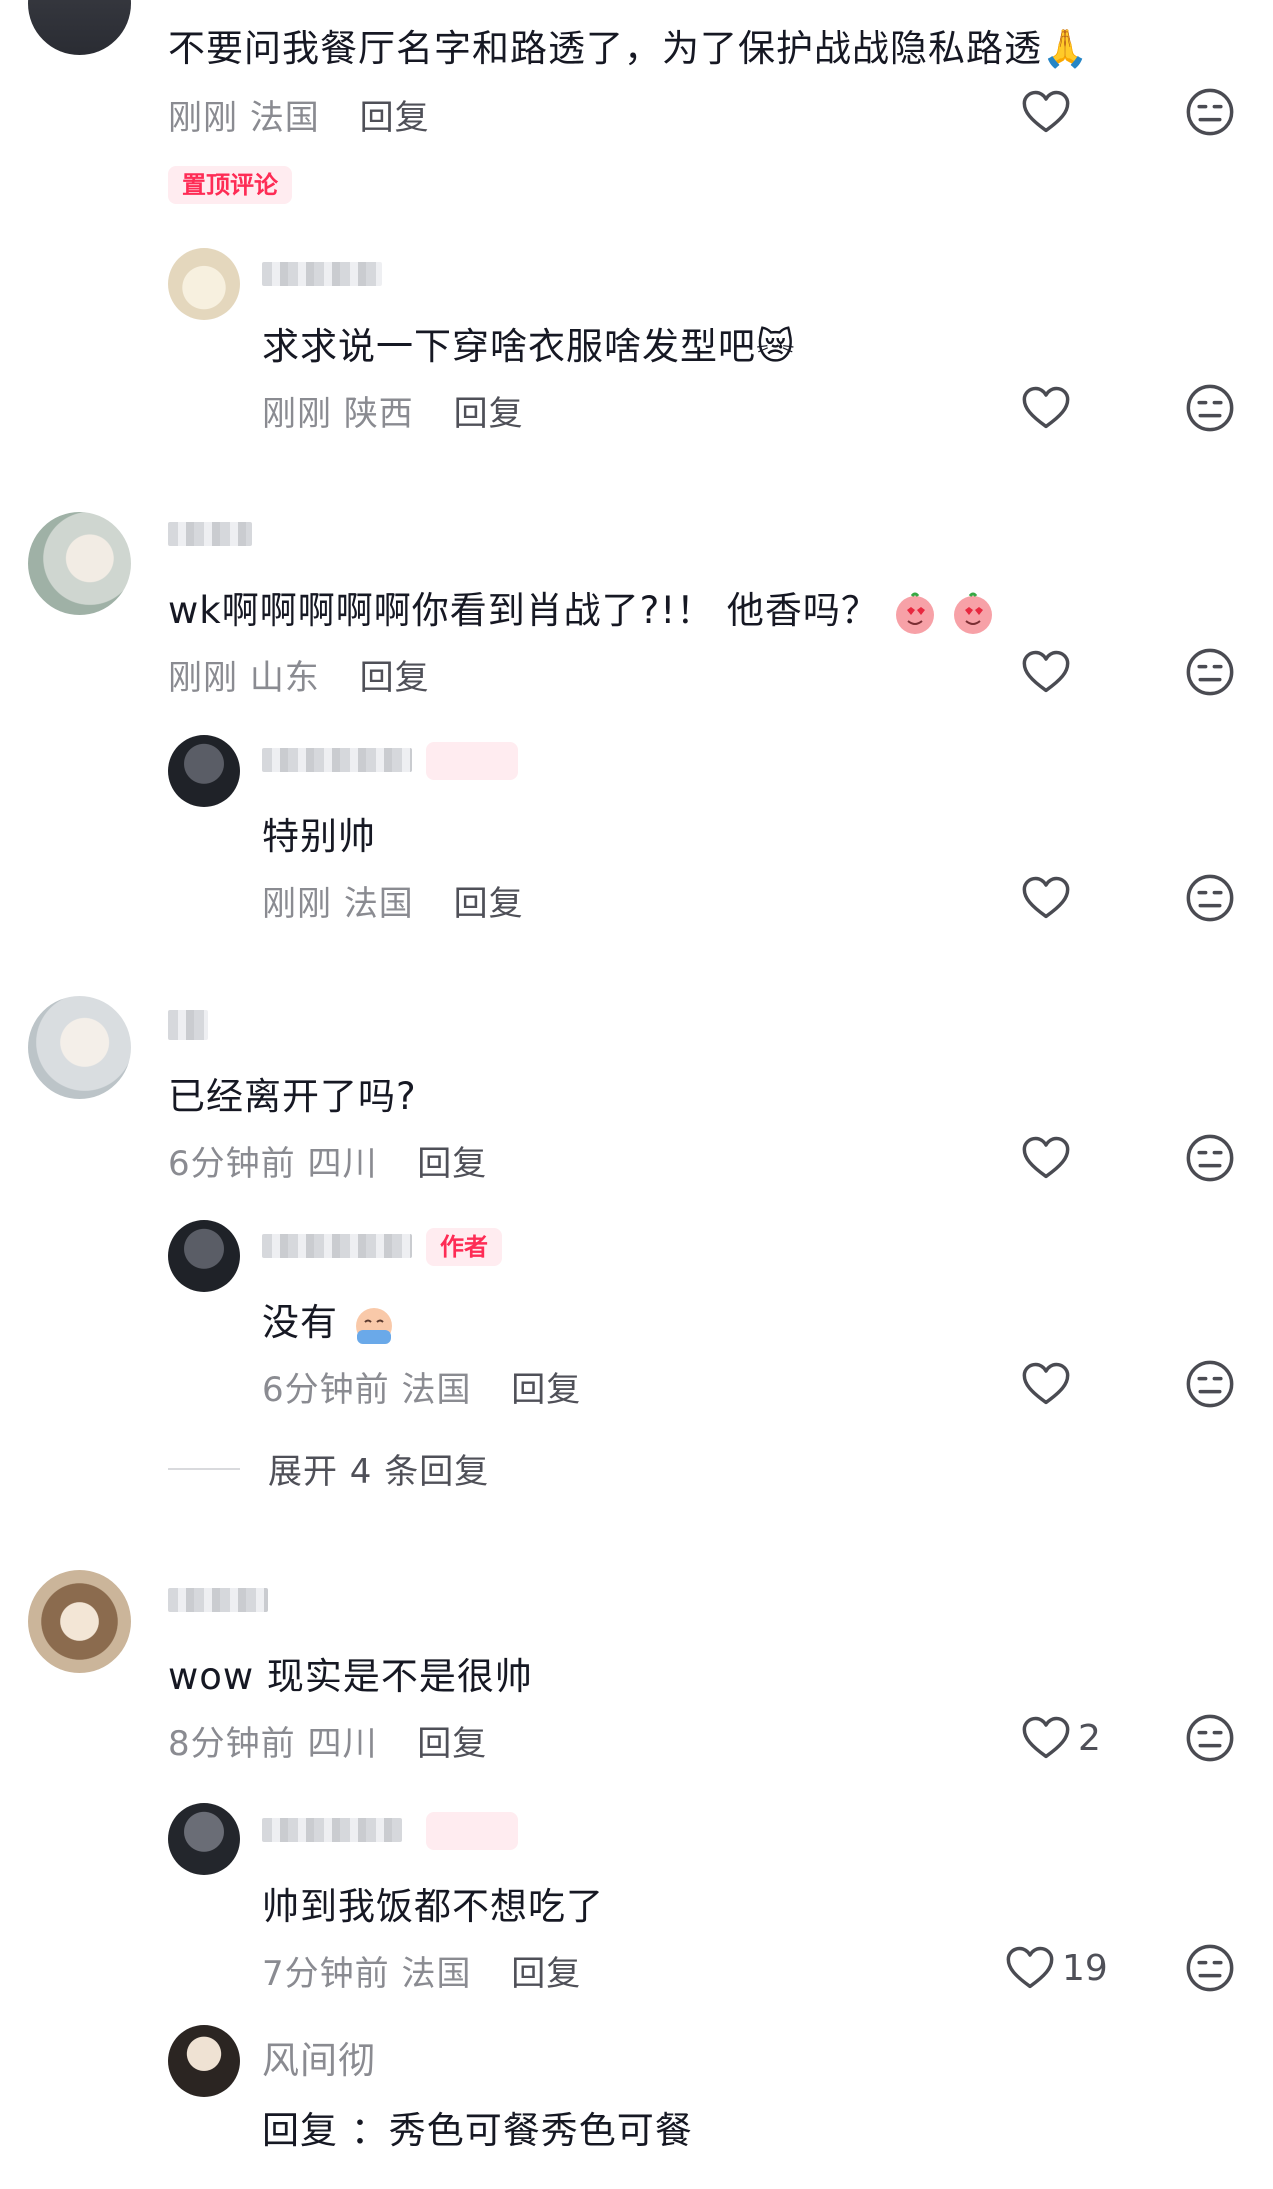  I want to click on reply-text: 没有, so click(329, 1320).